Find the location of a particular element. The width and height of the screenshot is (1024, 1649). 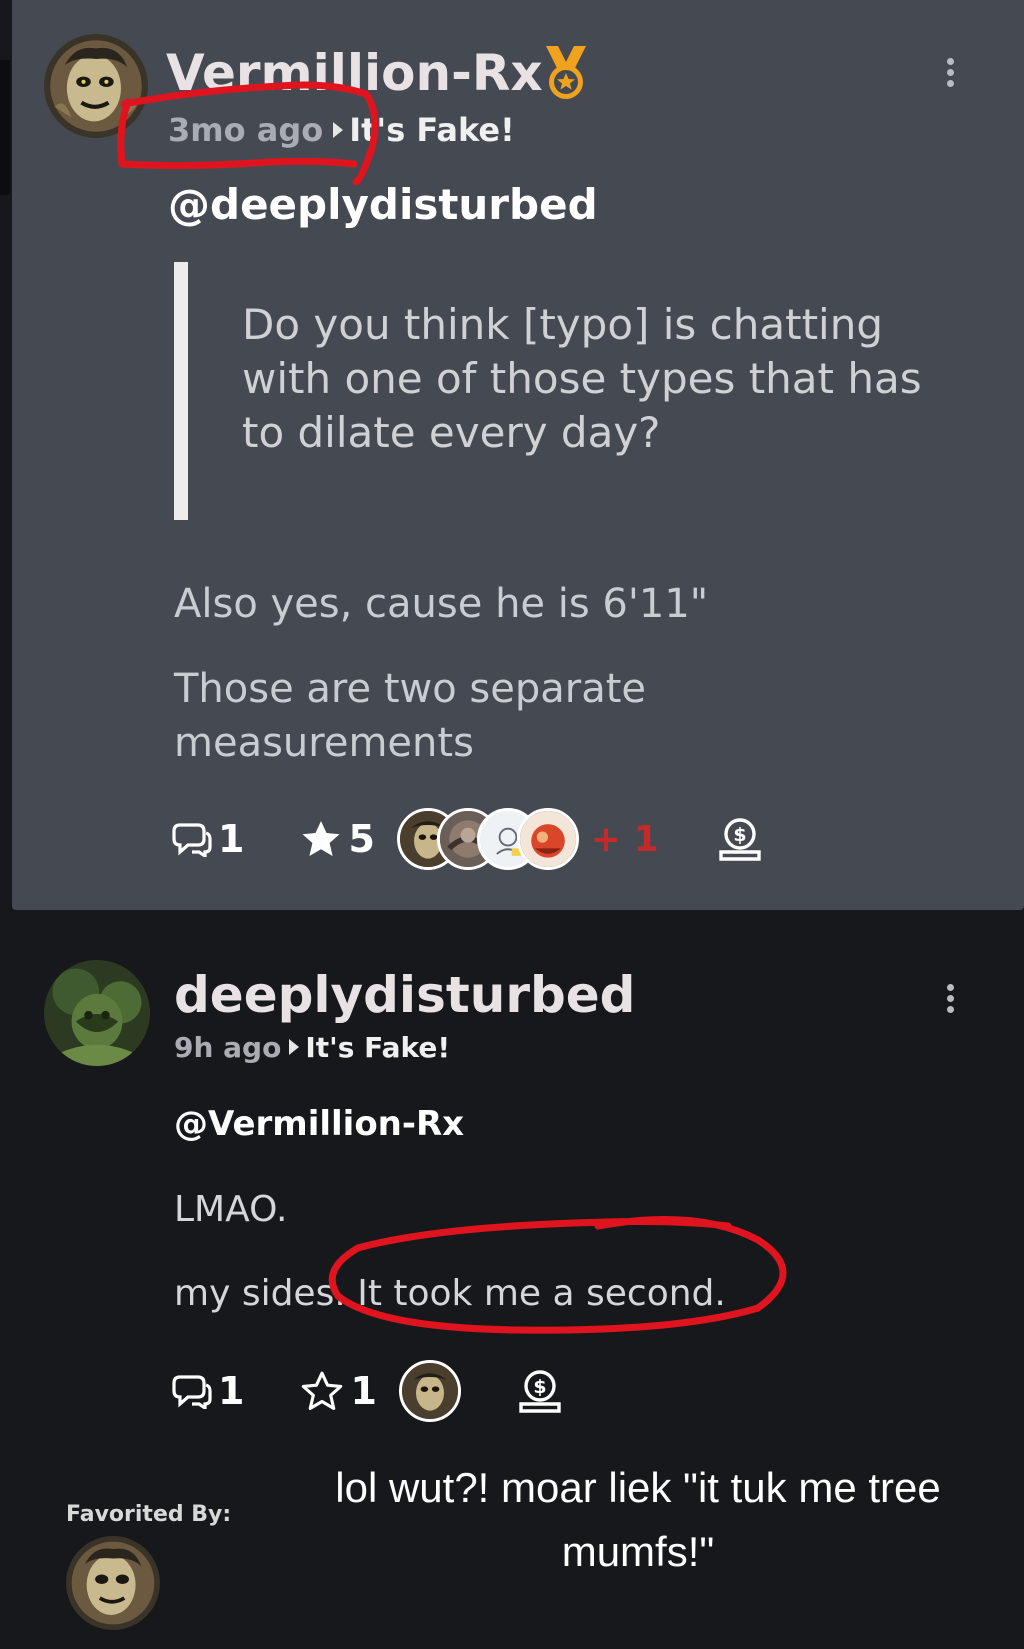

favoriters-stack is located at coordinates (487, 839).